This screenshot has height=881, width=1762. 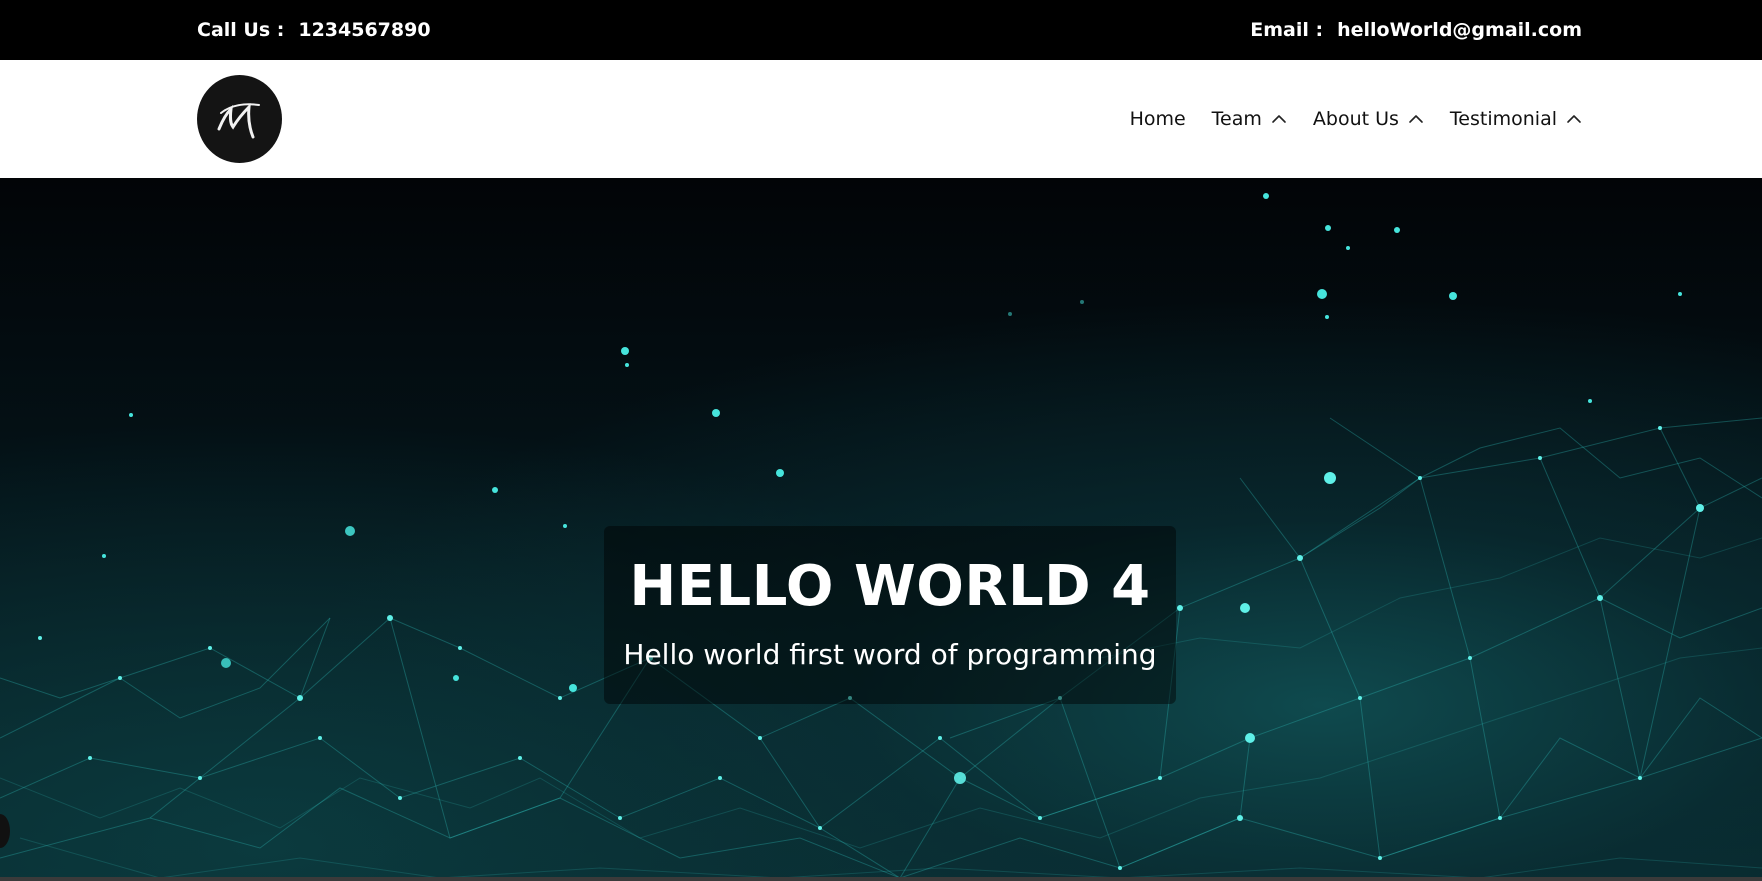 I want to click on phone-number: 1234567890, so click(x=364, y=30).